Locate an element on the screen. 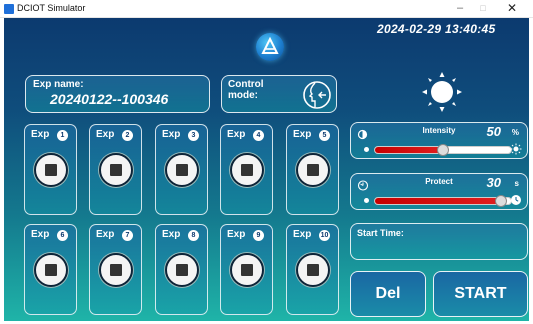 The image size is (533, 324). exp-tile-4: Exp 4 is located at coordinates (246, 169).